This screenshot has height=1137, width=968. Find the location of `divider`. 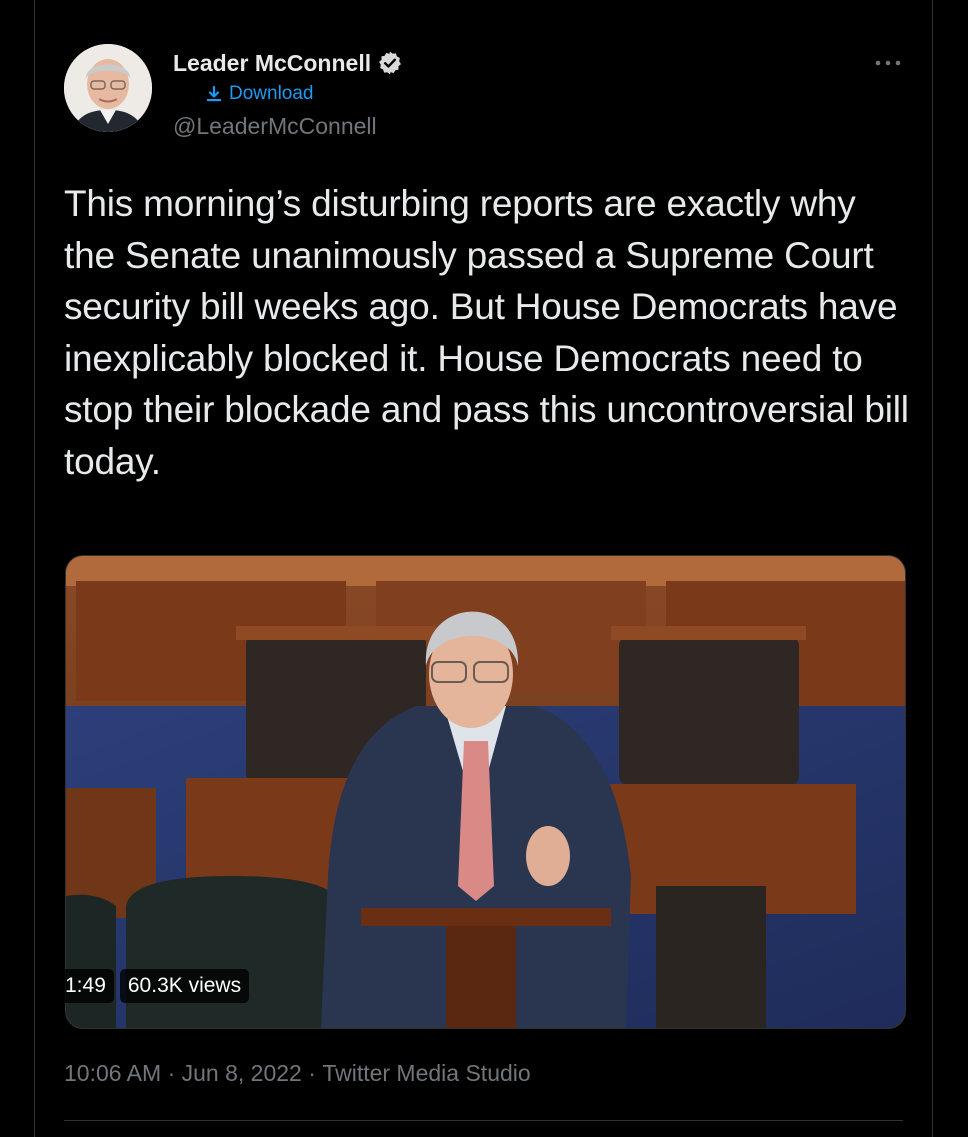

divider is located at coordinates (483, 1120).